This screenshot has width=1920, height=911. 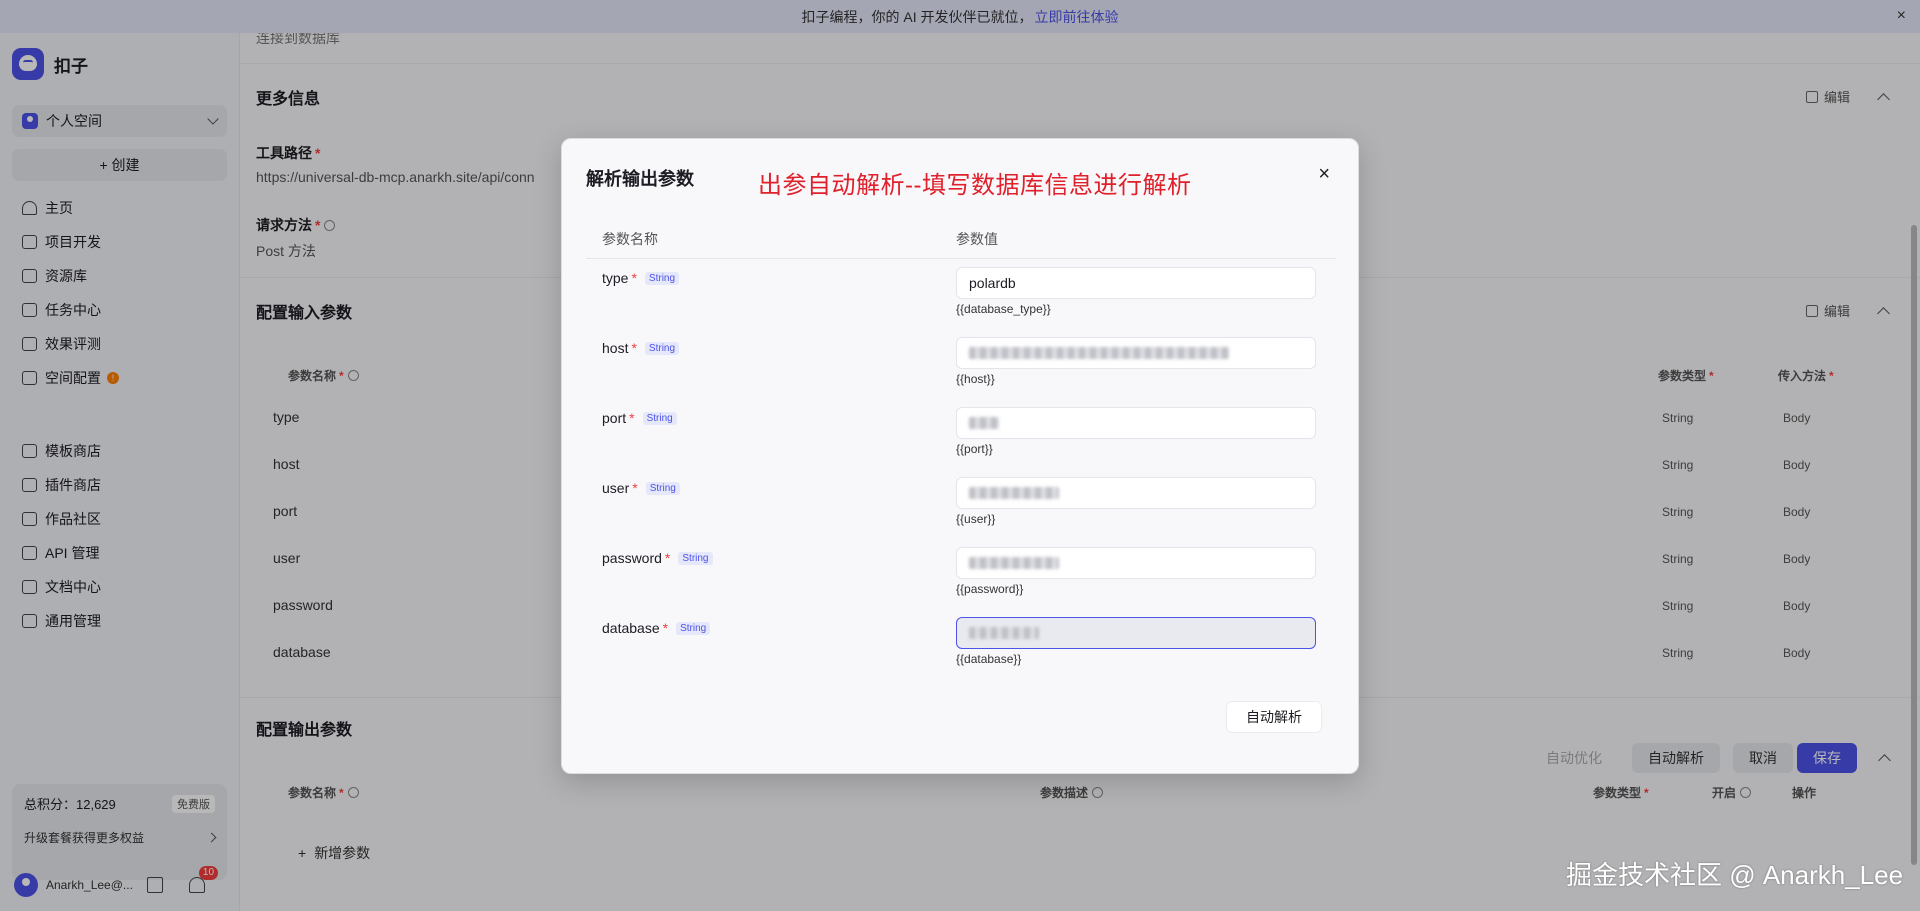 I want to click on param-name-text: password, so click(x=632, y=558).